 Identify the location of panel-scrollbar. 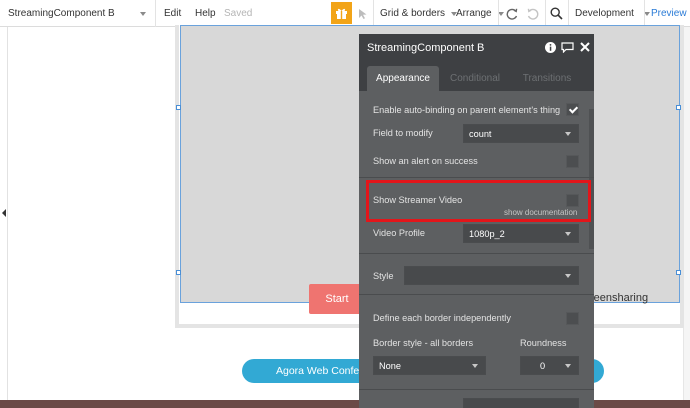
(591, 179).